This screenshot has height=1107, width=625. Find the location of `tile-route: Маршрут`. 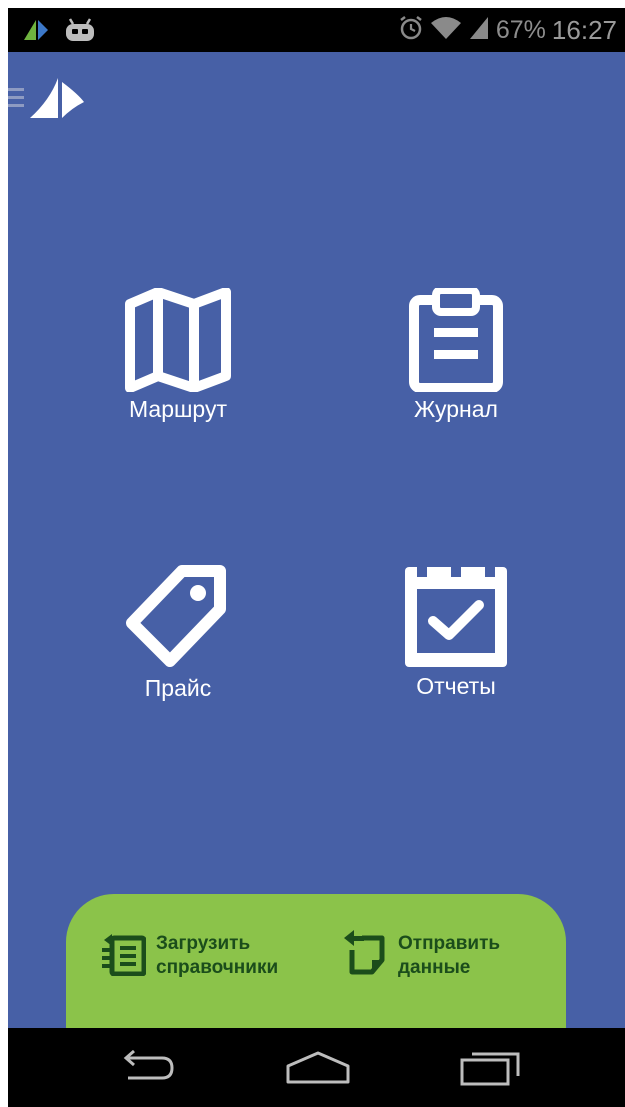

tile-route: Маршрут is located at coordinates (178, 368).